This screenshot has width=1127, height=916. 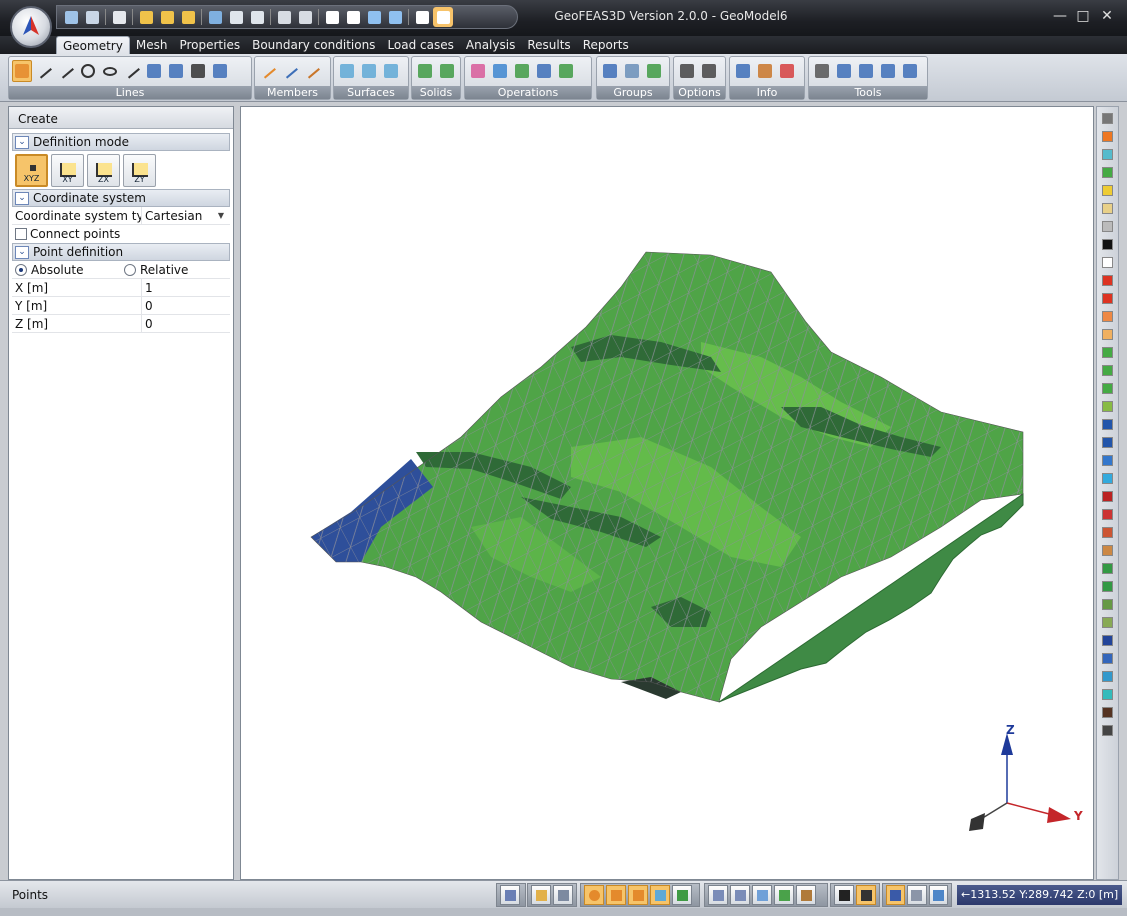 What do you see at coordinates (866, 895) in the screenshot?
I see `shaded-button` at bounding box center [866, 895].